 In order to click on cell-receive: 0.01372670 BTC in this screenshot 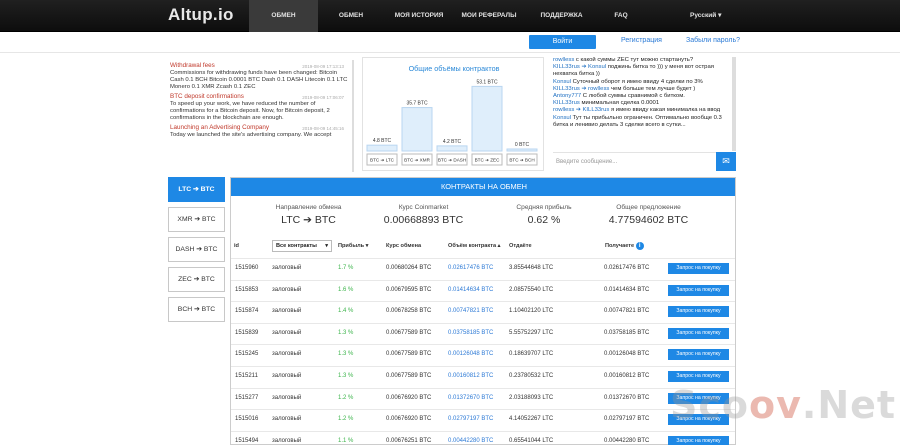, I will do `click(627, 397)`.